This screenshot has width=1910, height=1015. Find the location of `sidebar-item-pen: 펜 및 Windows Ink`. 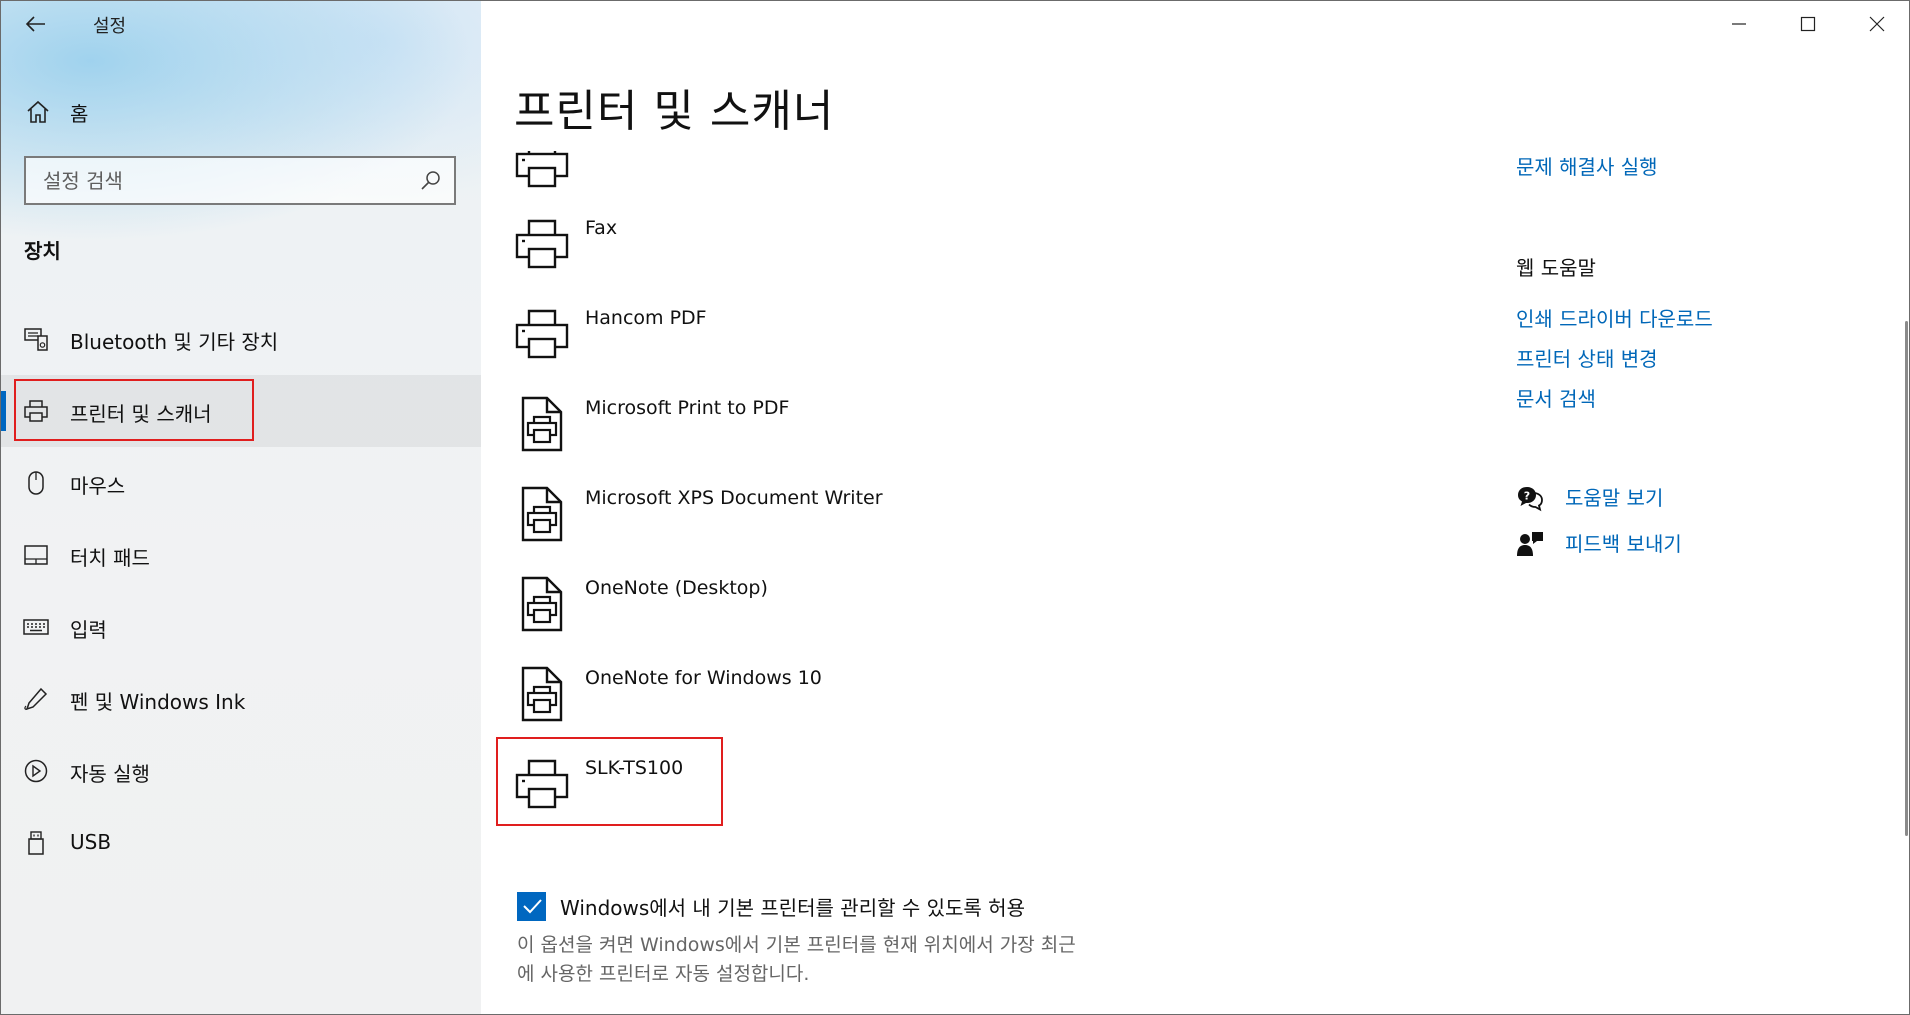

sidebar-item-pen: 펜 및 Windows Ink is located at coordinates (241, 699).